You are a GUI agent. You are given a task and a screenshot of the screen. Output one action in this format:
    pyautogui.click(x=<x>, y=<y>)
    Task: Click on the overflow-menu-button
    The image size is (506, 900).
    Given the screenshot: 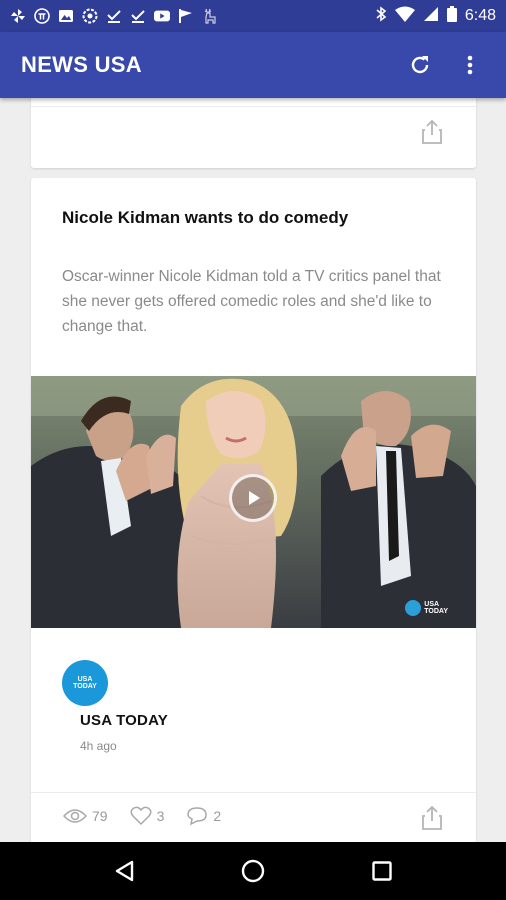 What is the action you would take?
    pyautogui.click(x=470, y=65)
    